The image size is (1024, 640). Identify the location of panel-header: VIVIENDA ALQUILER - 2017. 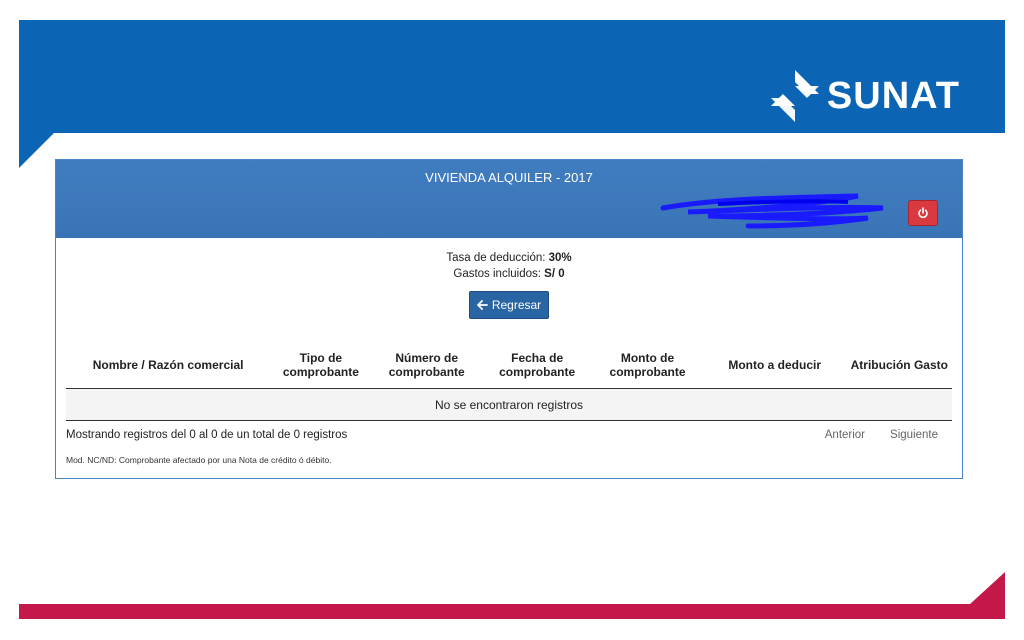
(509, 199).